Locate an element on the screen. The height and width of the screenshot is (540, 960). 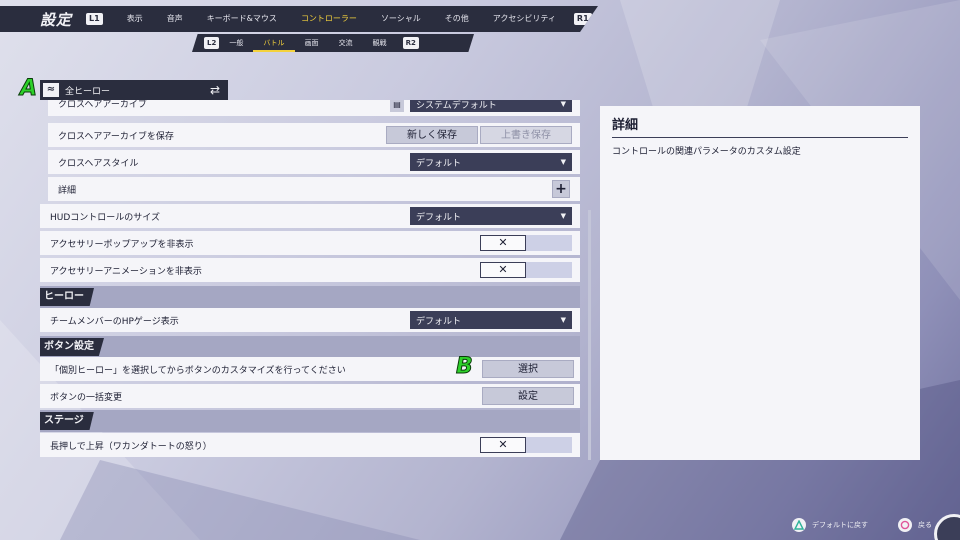
plus-icon: + is located at coordinates (561, 189).